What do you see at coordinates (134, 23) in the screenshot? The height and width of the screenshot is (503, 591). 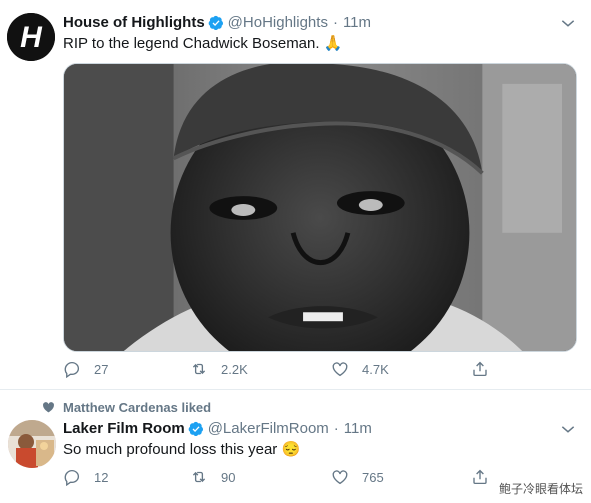 I see `display-name: House of Highlights` at bounding box center [134, 23].